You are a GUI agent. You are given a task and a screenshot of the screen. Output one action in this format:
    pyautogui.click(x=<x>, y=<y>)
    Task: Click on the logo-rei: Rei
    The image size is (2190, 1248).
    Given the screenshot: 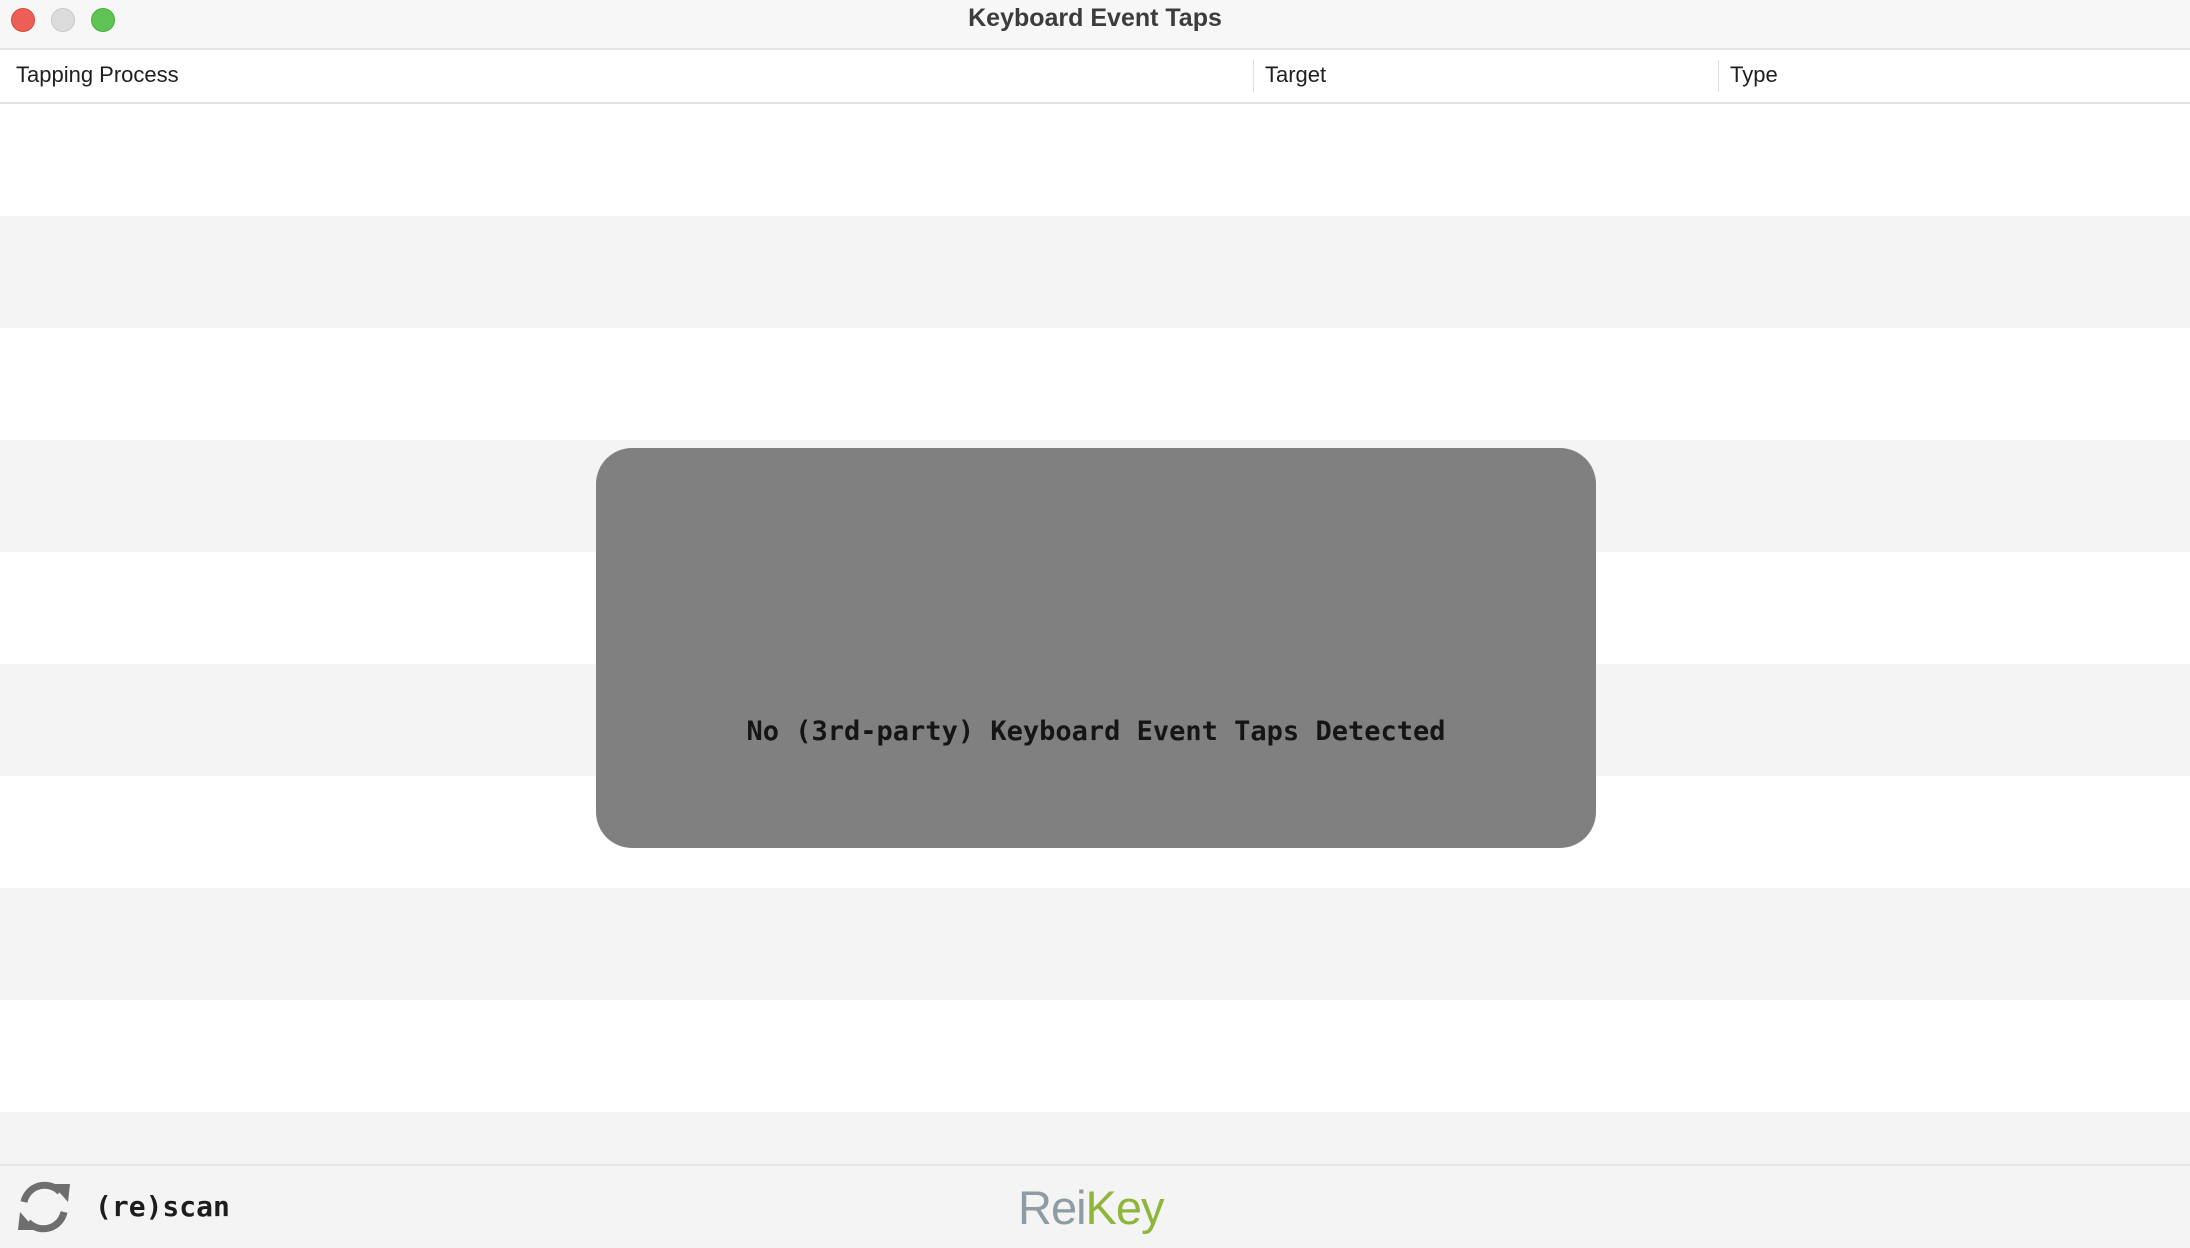 What is the action you would take?
    pyautogui.click(x=1052, y=1207)
    